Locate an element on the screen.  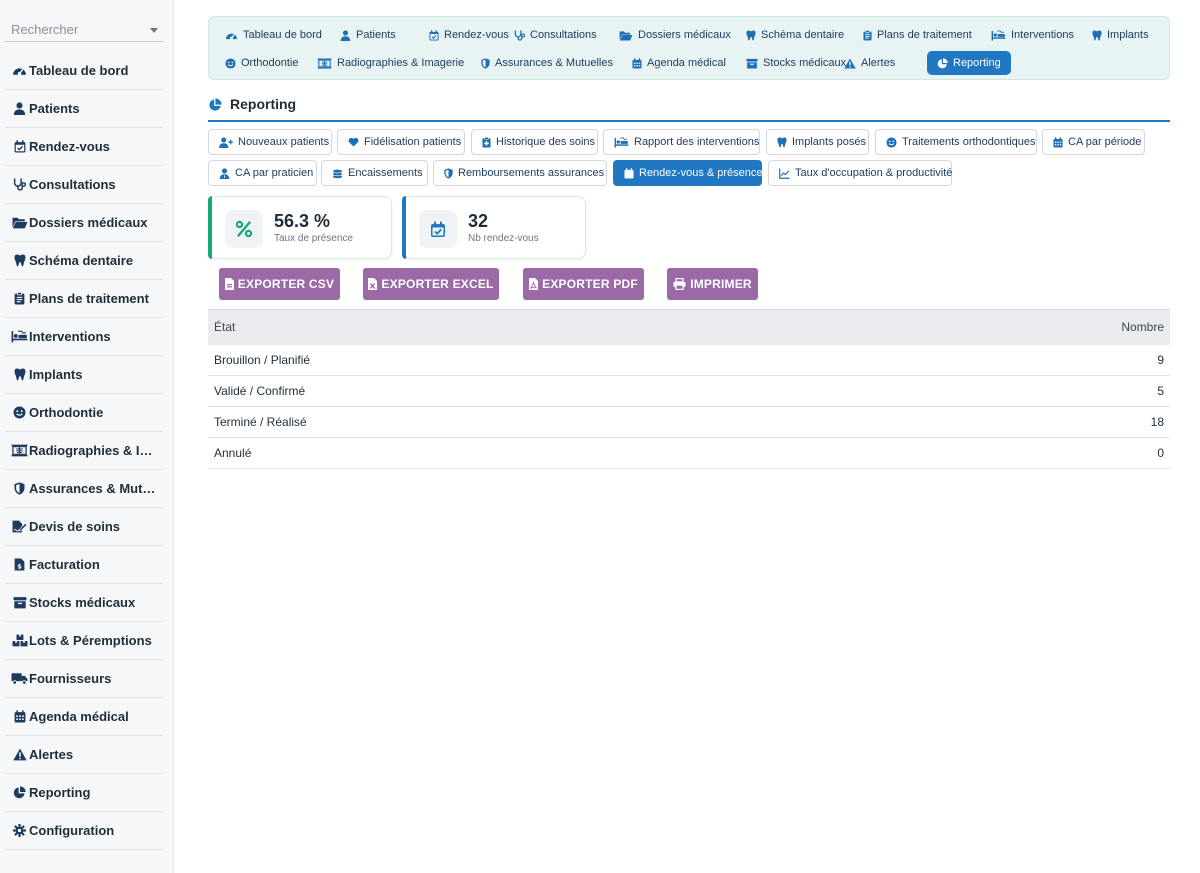
report-button-taux-d-occupation-productivit: Taux d'occupation & productivité is located at coordinates (860, 173).